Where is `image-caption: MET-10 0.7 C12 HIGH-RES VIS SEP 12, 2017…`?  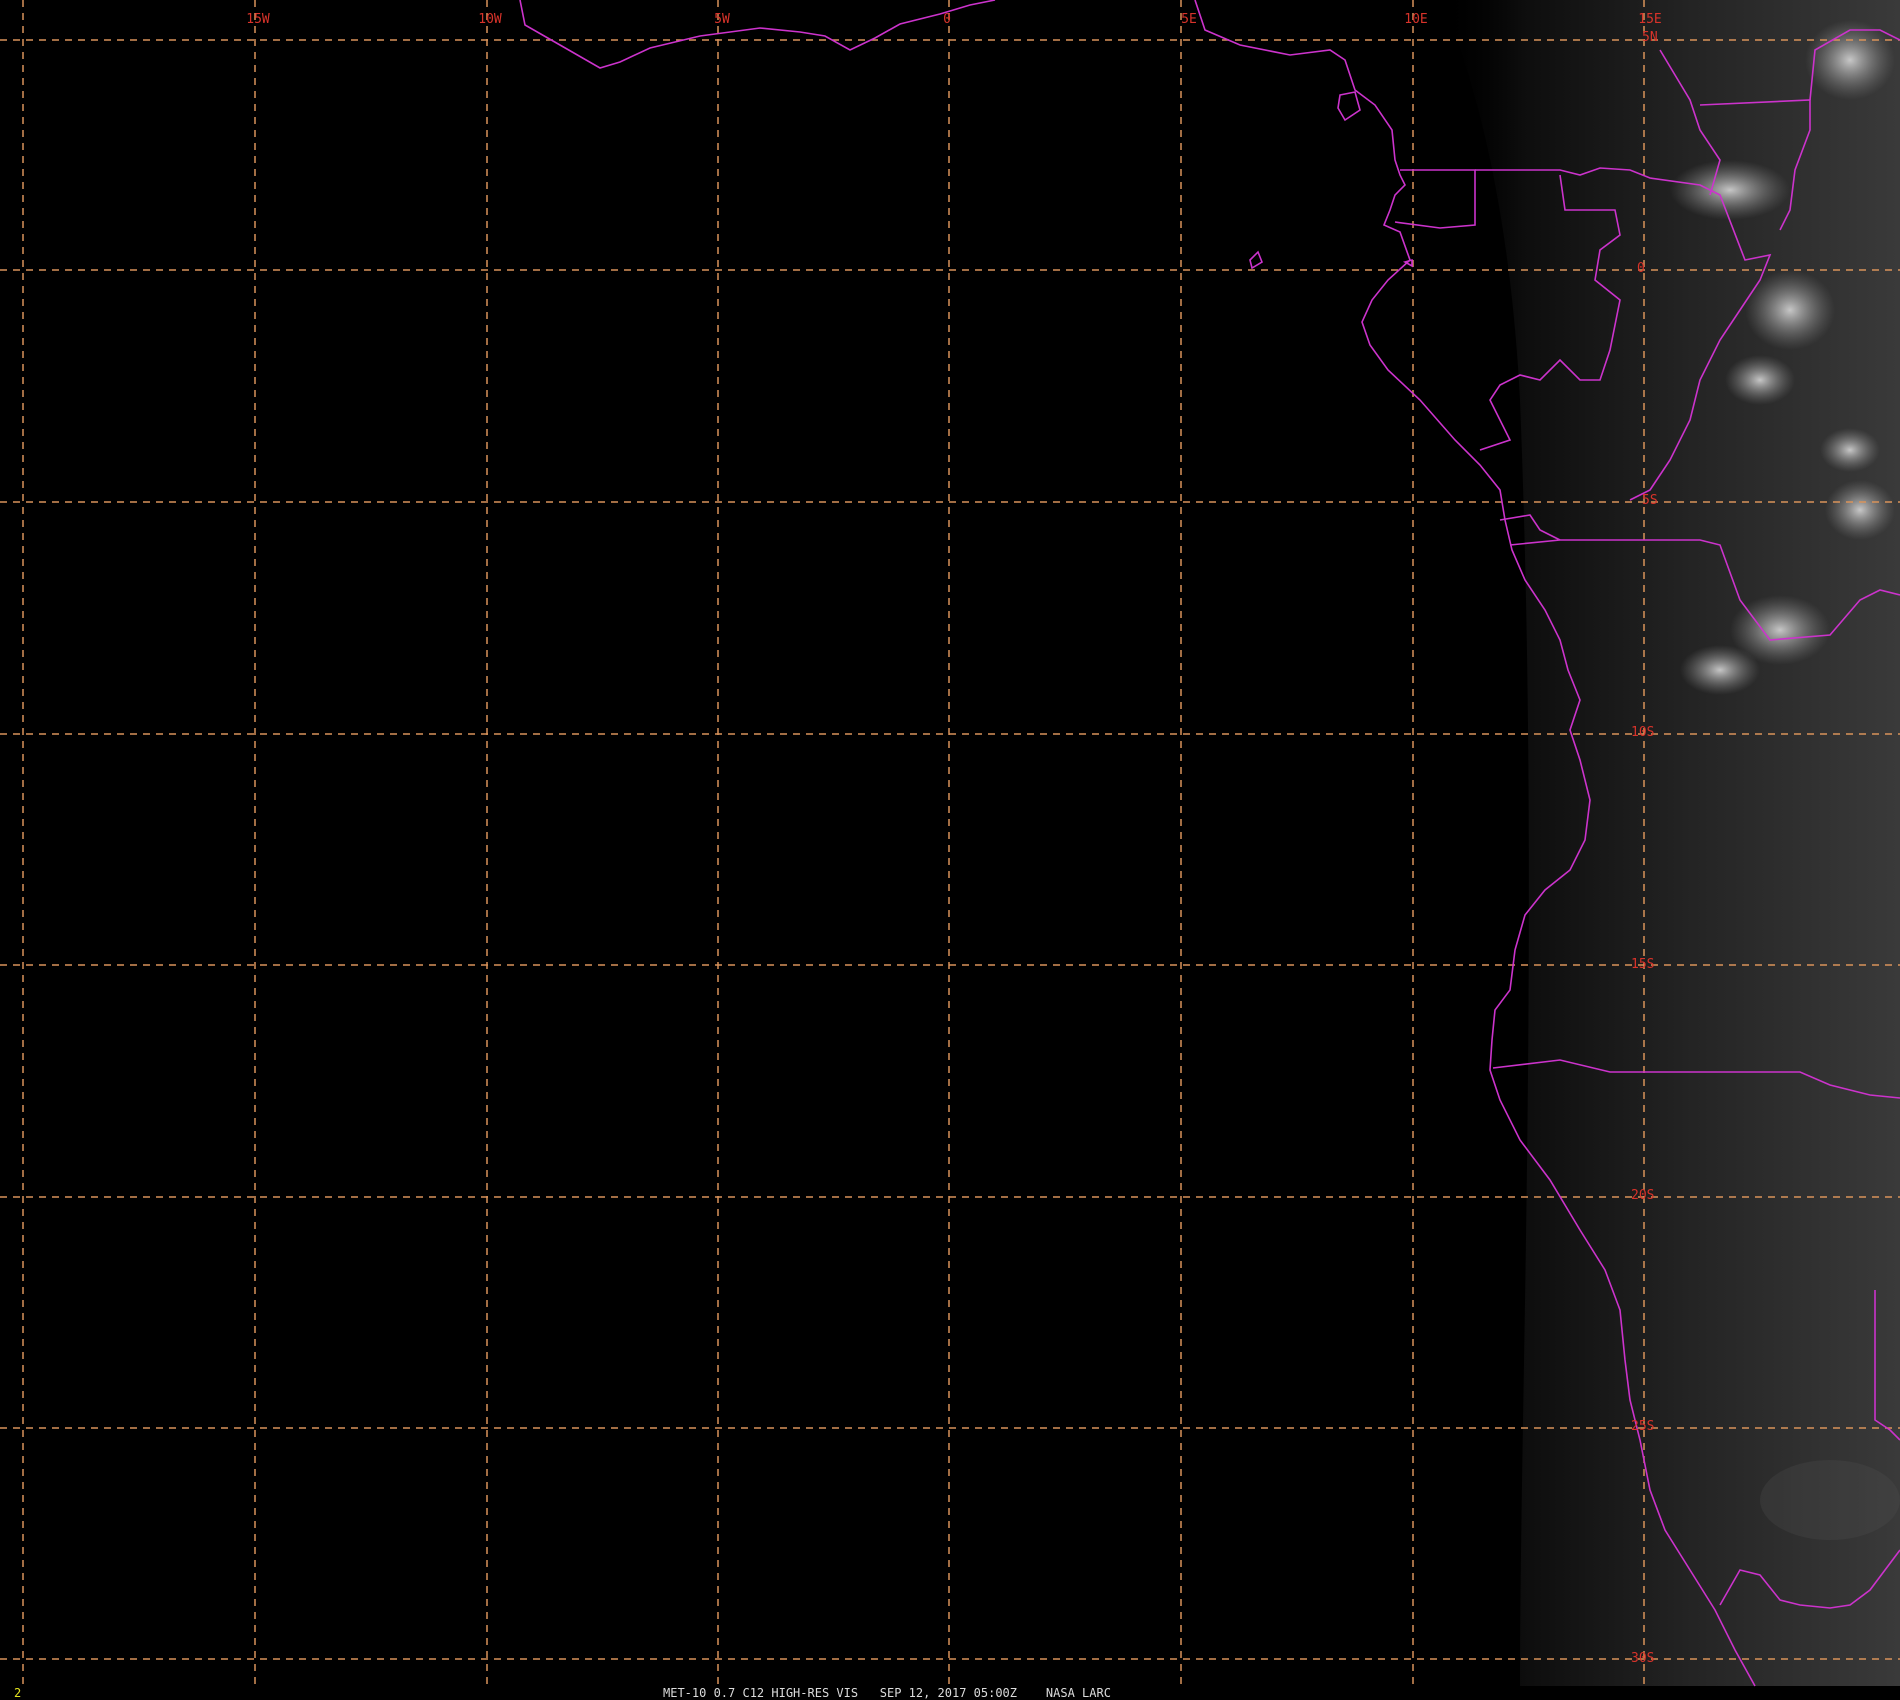
image-caption: MET-10 0.7 C12 HIGH-RES VIS SEP 12, 2017… is located at coordinates (887, 1693).